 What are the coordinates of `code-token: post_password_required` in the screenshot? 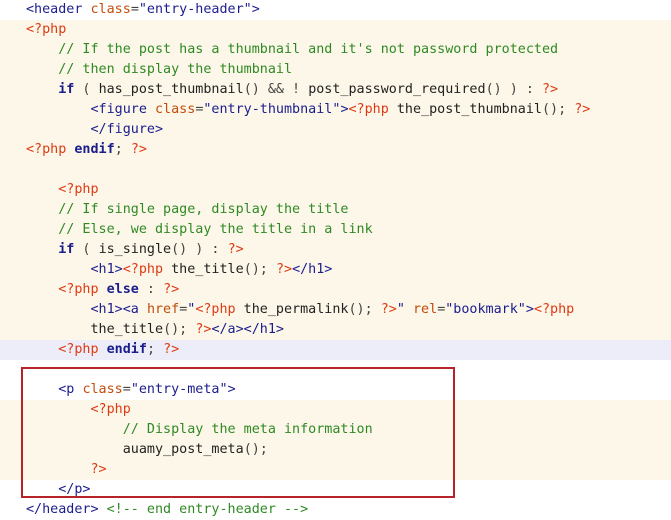 It's located at (397, 89).